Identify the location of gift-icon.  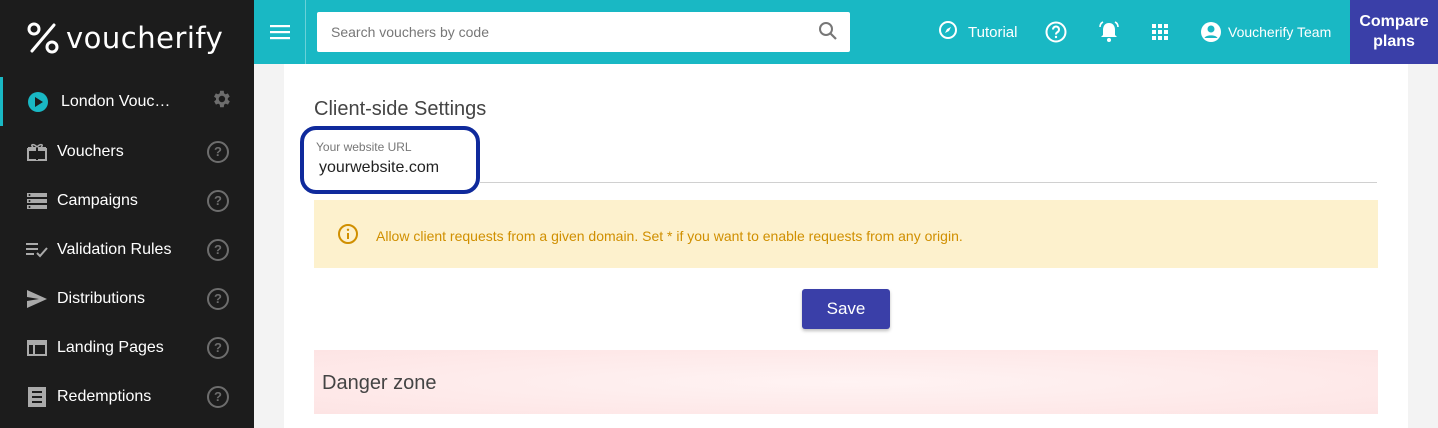
(37, 152).